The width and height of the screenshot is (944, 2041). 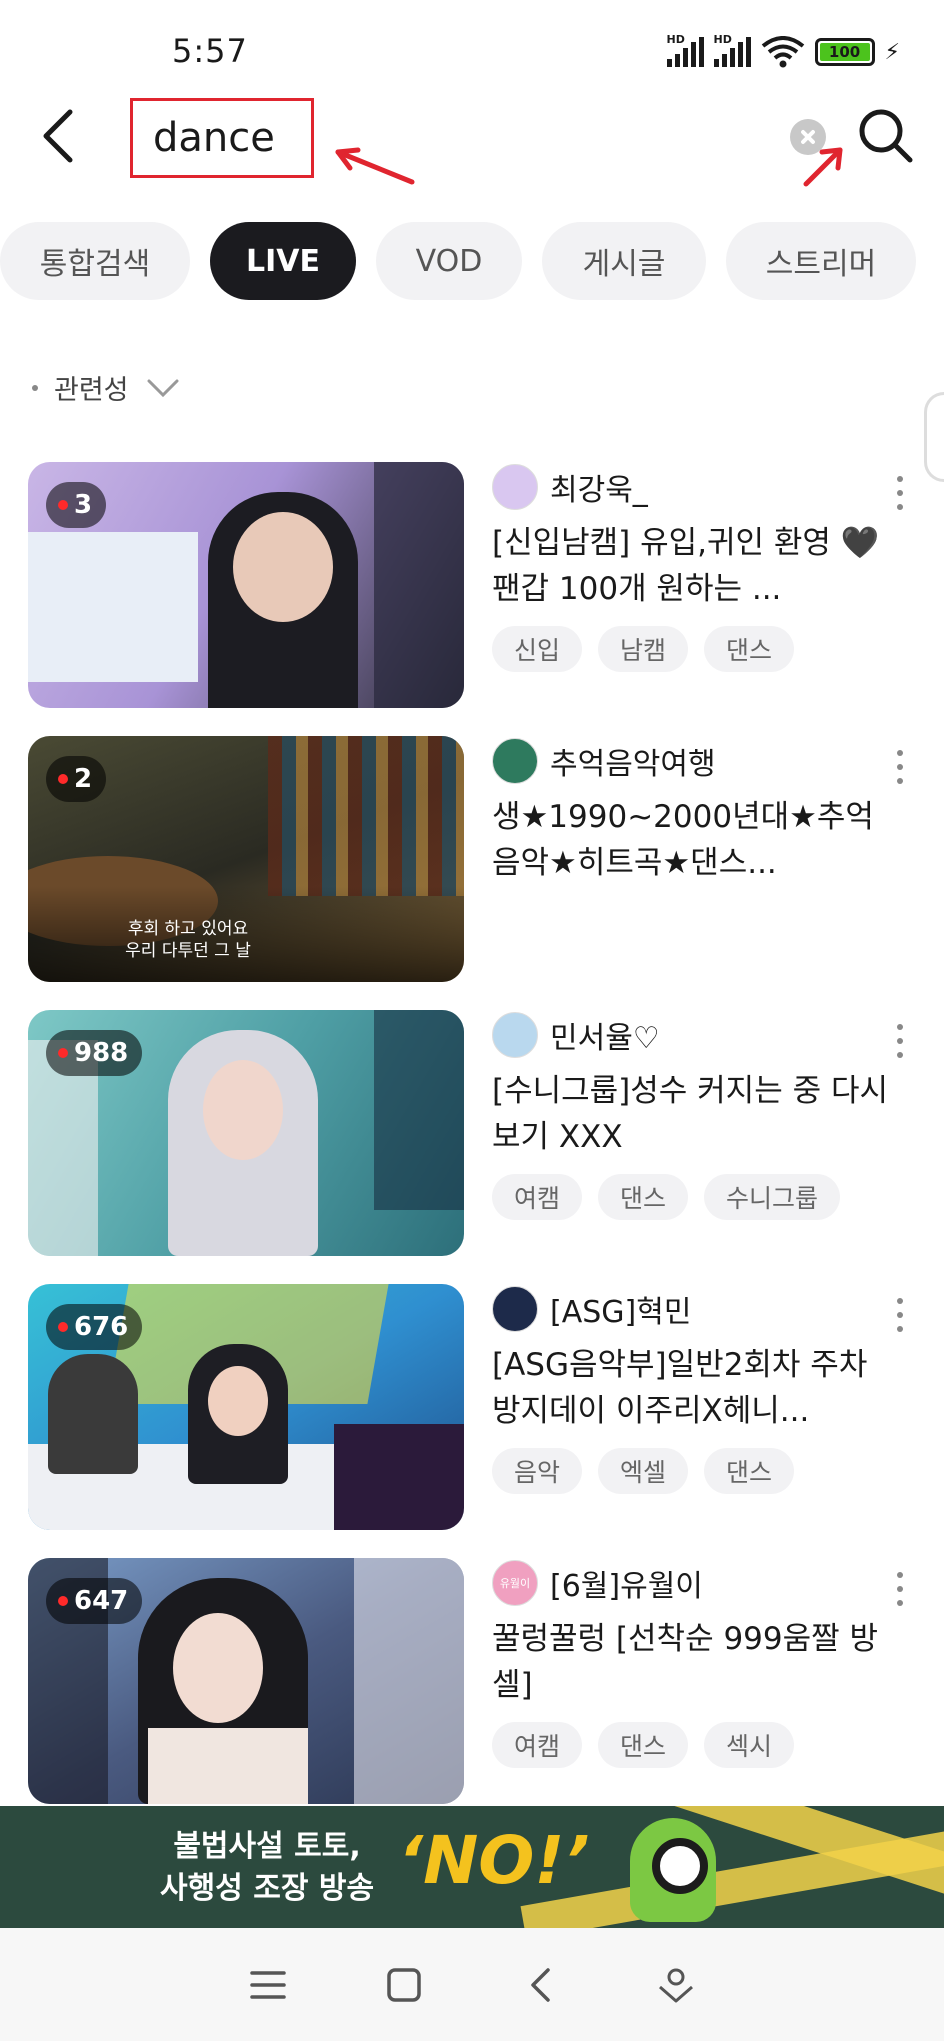 I want to click on tag: 수니그룹, so click(x=772, y=1197).